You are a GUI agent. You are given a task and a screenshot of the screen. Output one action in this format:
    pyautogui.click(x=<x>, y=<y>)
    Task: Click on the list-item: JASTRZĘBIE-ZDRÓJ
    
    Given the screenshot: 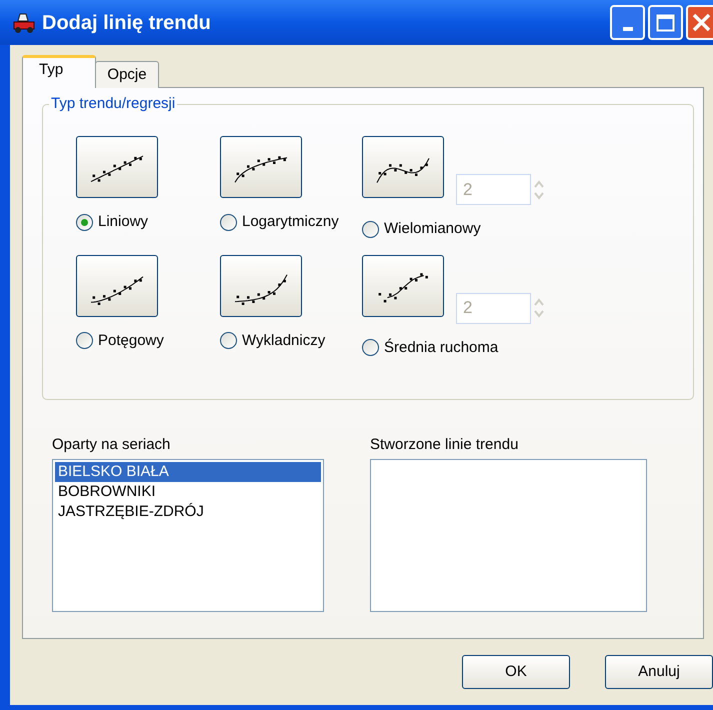 What is the action you would take?
    pyautogui.click(x=188, y=512)
    